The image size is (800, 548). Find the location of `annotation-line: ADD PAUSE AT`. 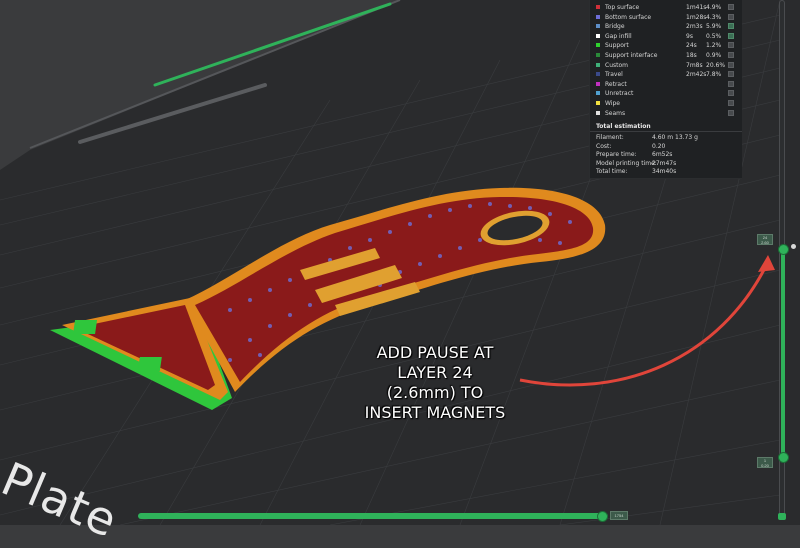

annotation-line: ADD PAUSE AT is located at coordinates (435, 352).